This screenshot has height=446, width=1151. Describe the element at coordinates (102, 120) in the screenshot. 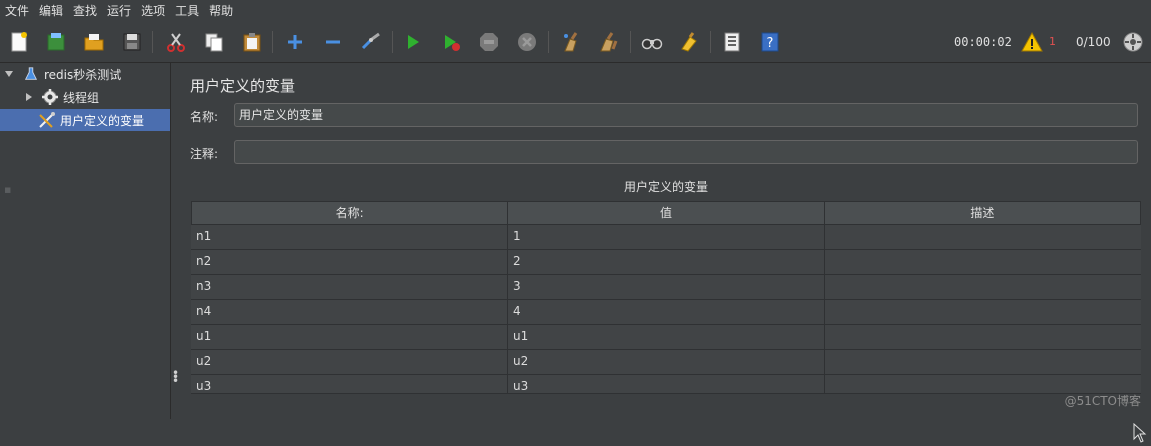

I see `tree-label-user-variables: 用户定义的变量` at that location.